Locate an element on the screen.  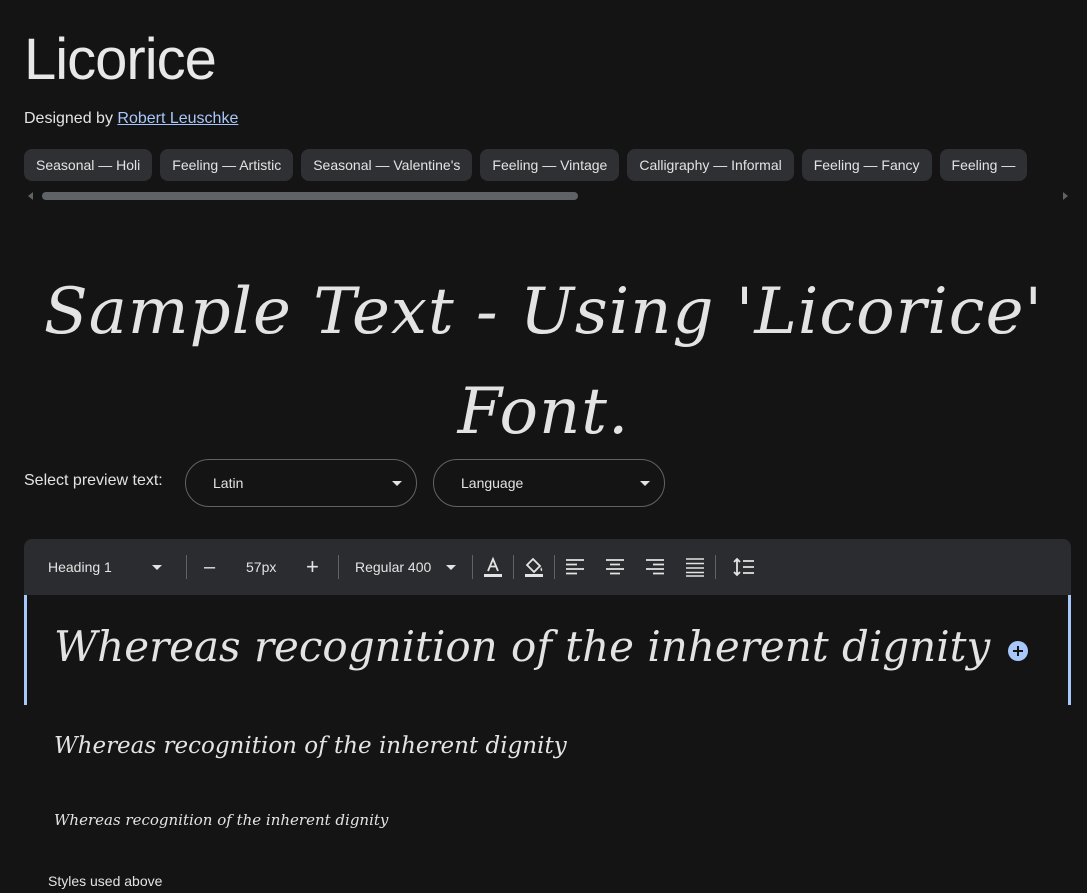
scroll-right-icon is located at coordinates (1065, 196).